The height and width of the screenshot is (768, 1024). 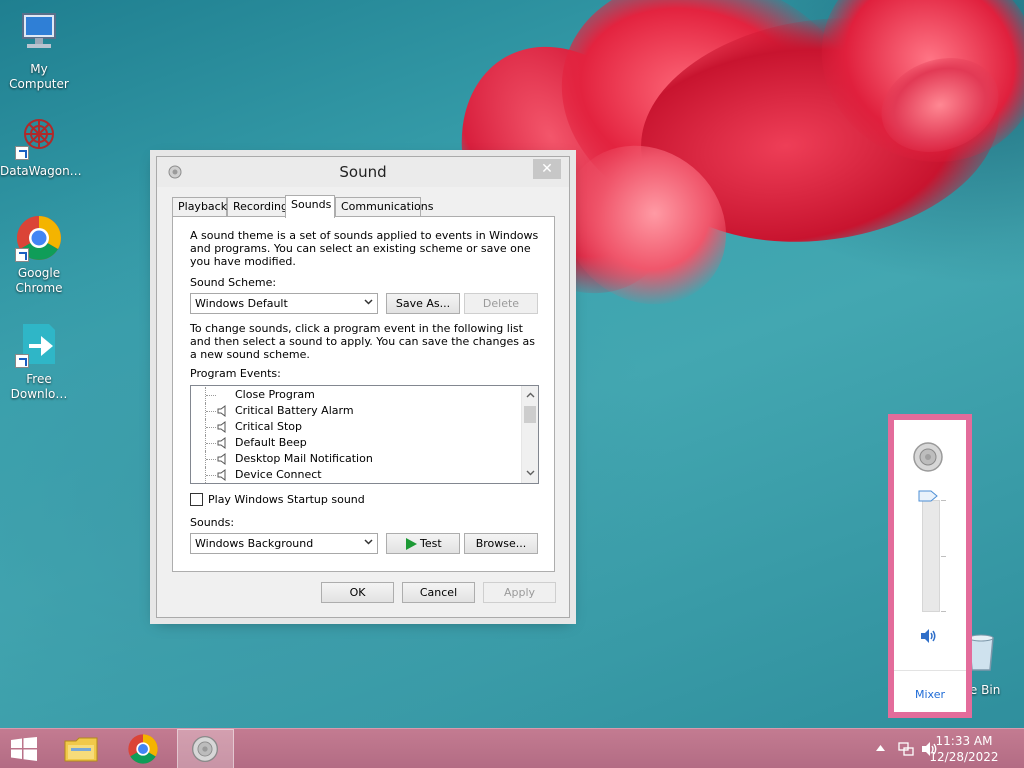 I want to click on list-item: Critical Battery Alarm, so click(x=356, y=411).